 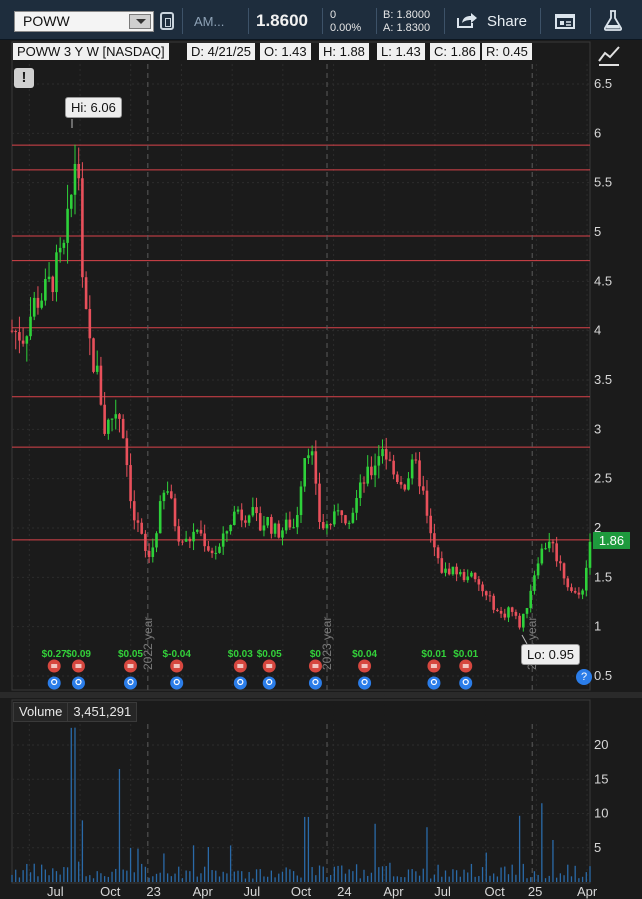 I want to click on time-tick-label: 23, so click(x=153, y=891).